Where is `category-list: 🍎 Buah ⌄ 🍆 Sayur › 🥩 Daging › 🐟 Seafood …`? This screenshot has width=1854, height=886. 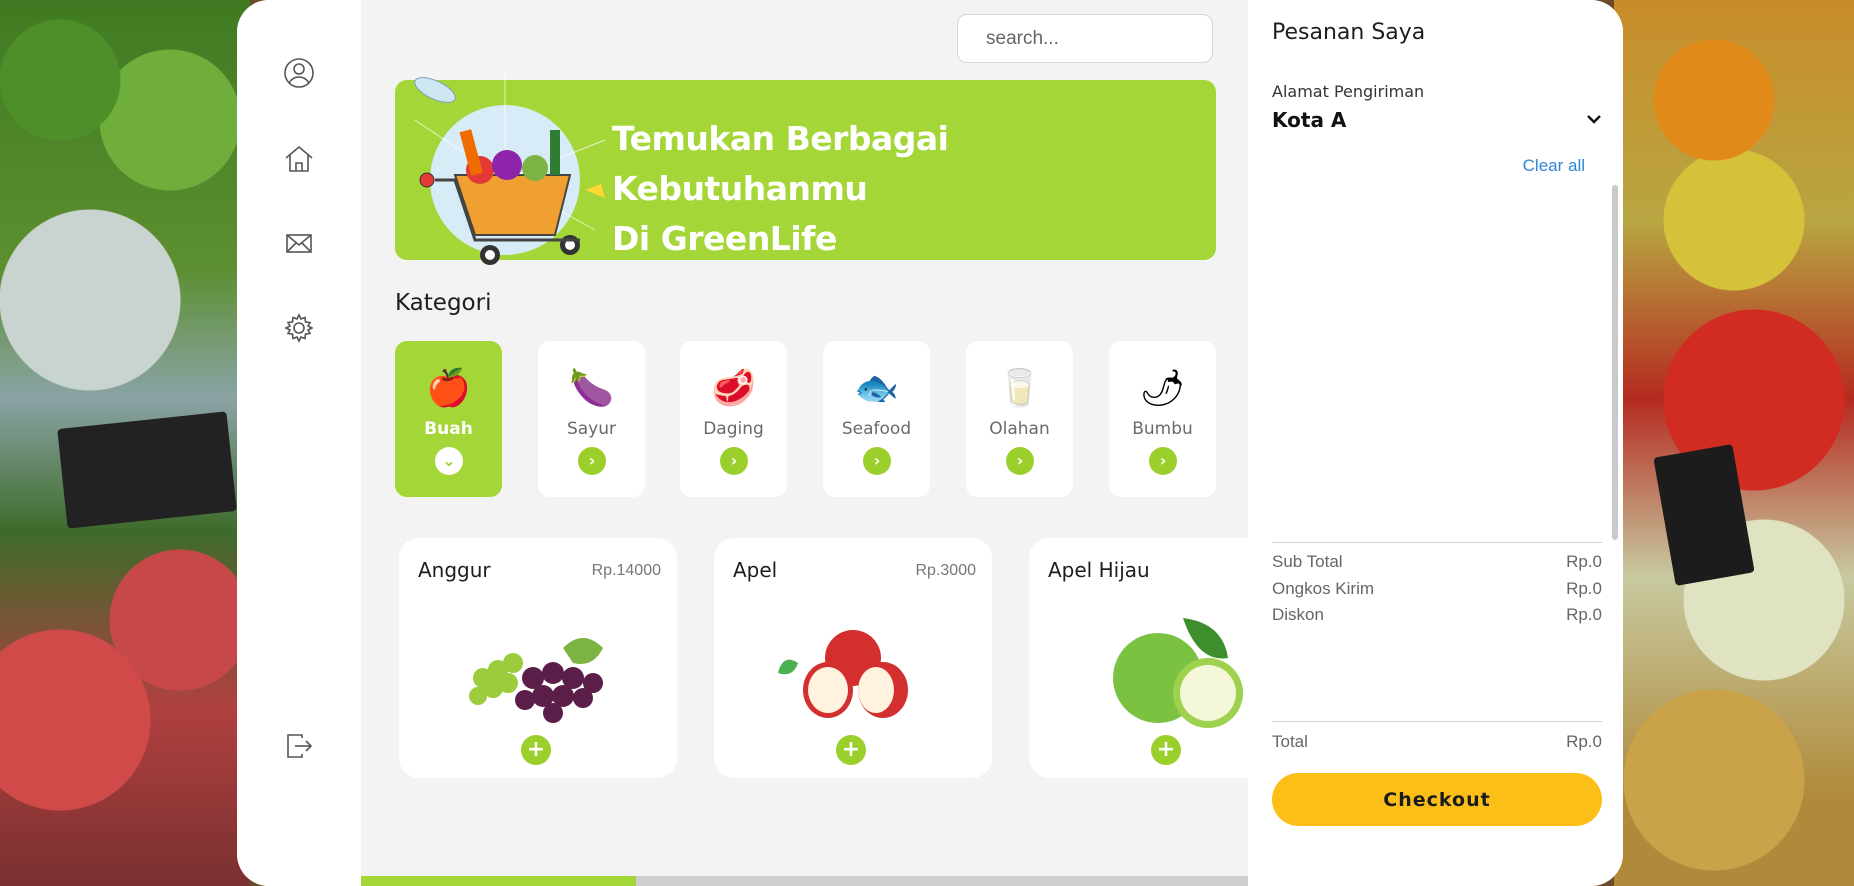 category-list: 🍎 Buah ⌄ 🍆 Sayur › 🥩 Daging › 🐟 Seafood … is located at coordinates (805, 419).